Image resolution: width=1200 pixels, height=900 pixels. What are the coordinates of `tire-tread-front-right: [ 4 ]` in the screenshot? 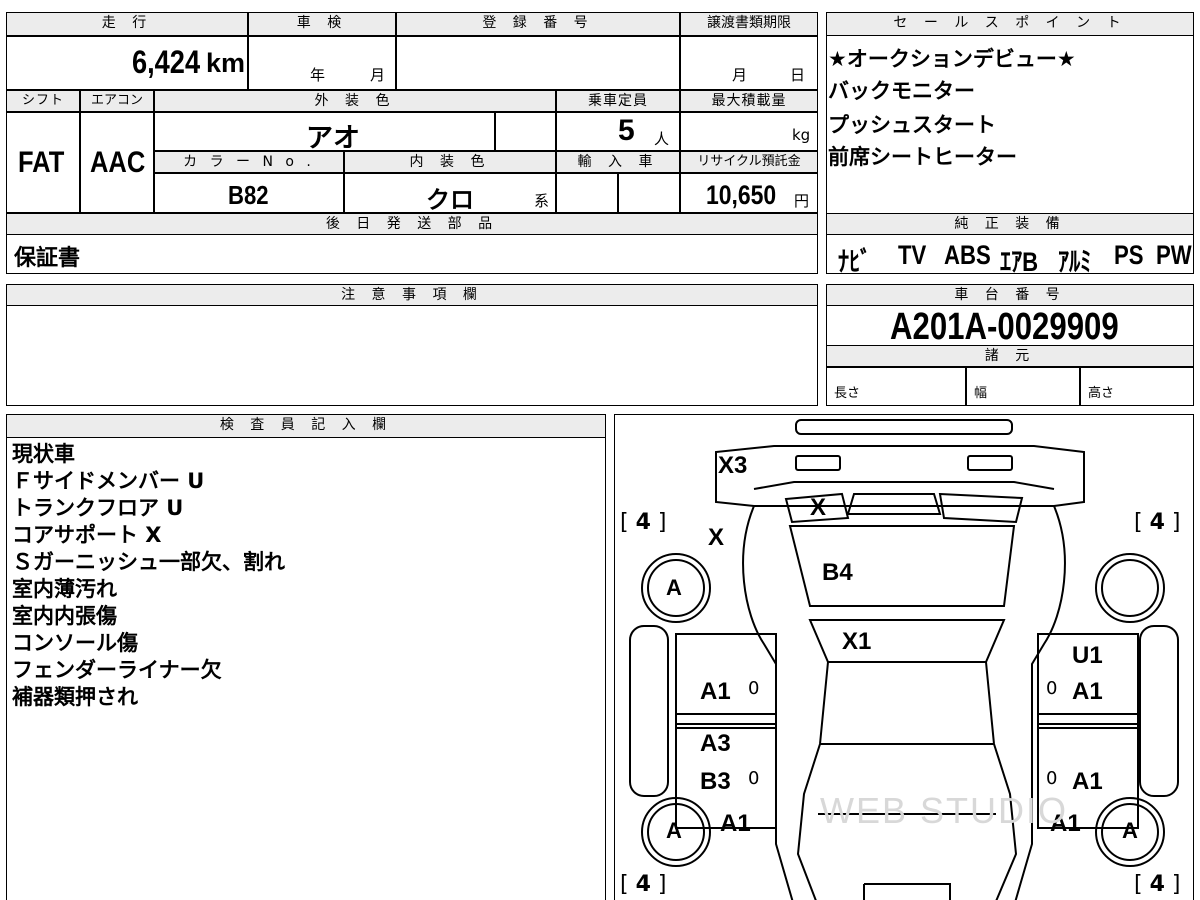 It's located at (1157, 884).